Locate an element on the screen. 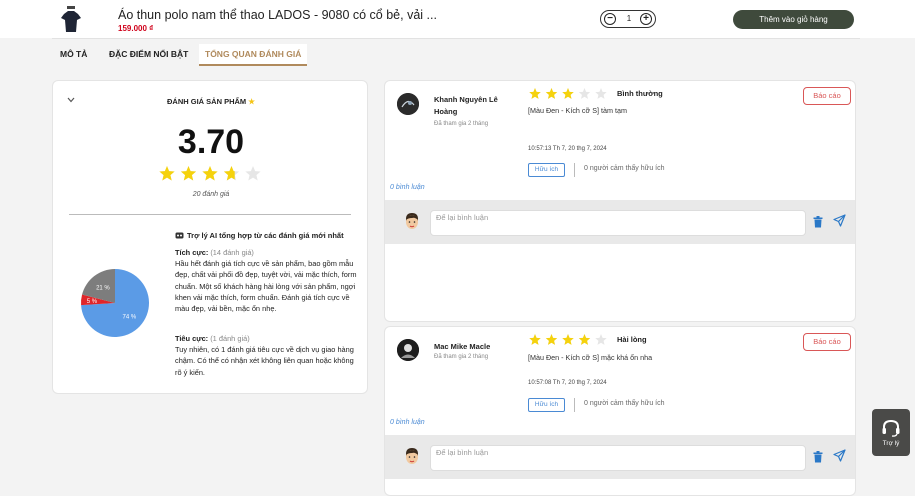  quantity-value: 1 is located at coordinates (629, 18).